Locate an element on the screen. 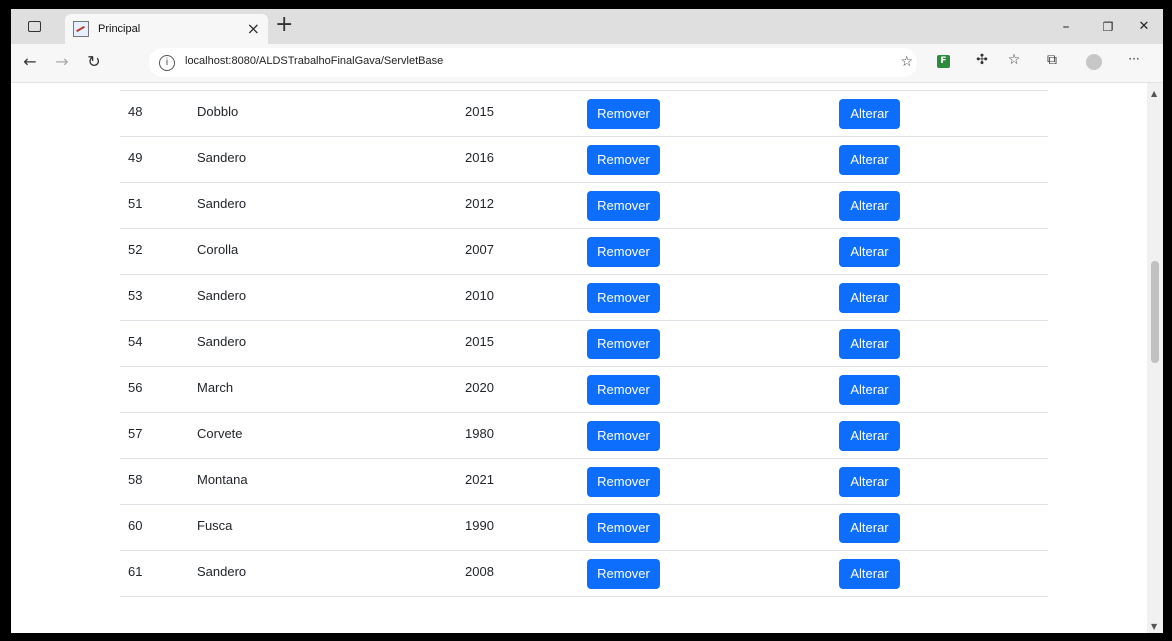 The image size is (1172, 641). tab-title: Principal is located at coordinates (119, 29).